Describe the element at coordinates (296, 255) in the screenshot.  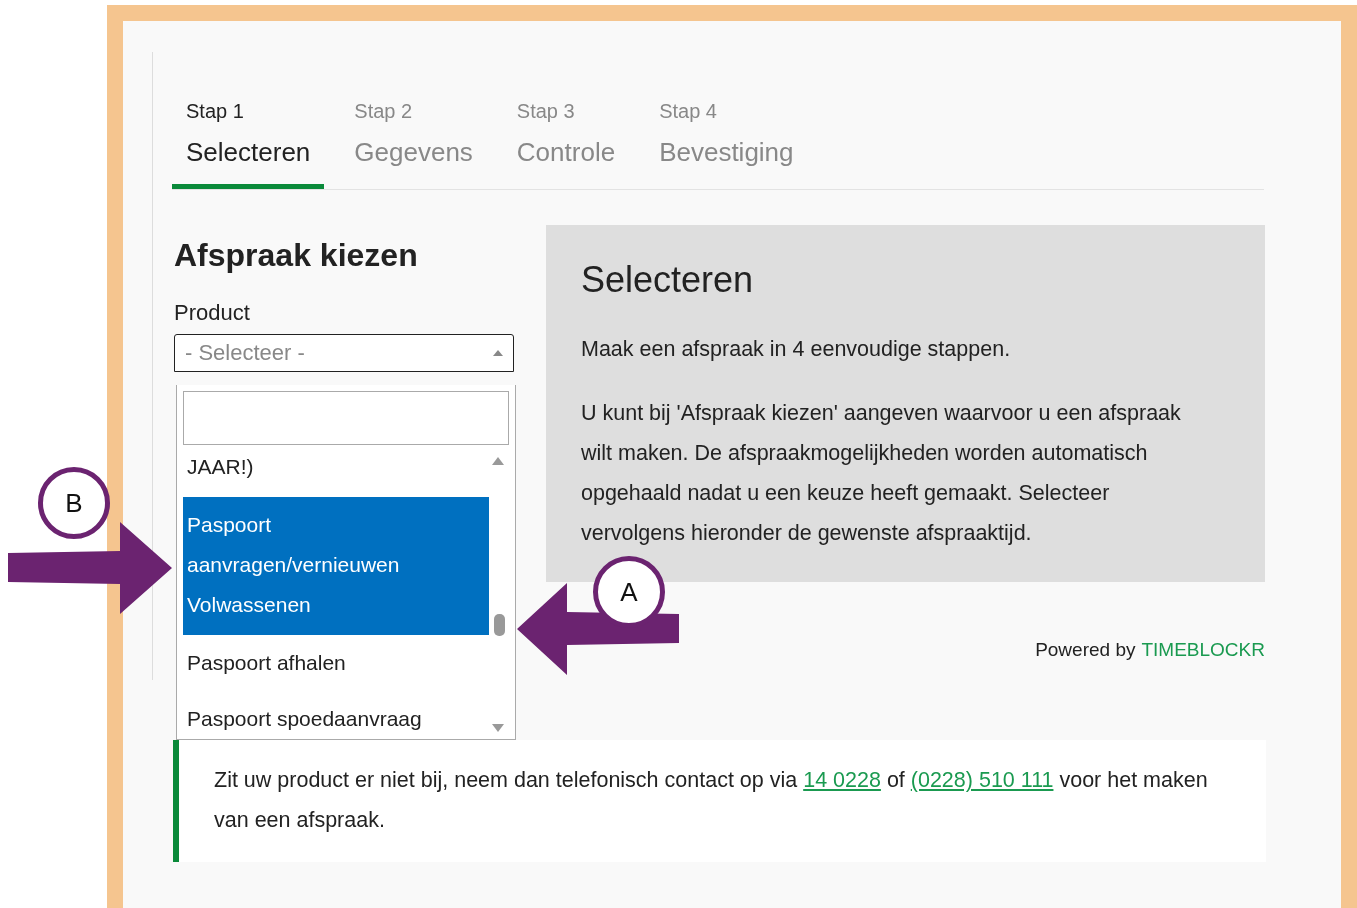
I see `section-heading: Afspraak kiezen` at that location.